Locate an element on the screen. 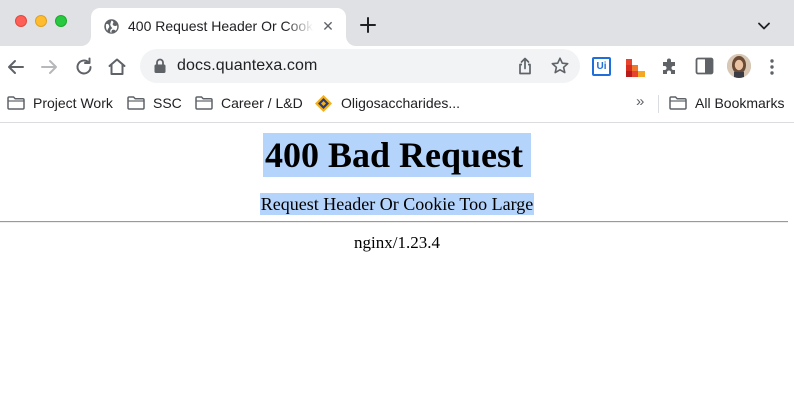 The width and height of the screenshot is (794, 400). error-heading-wrap: 400 Bad Request is located at coordinates (397, 155).